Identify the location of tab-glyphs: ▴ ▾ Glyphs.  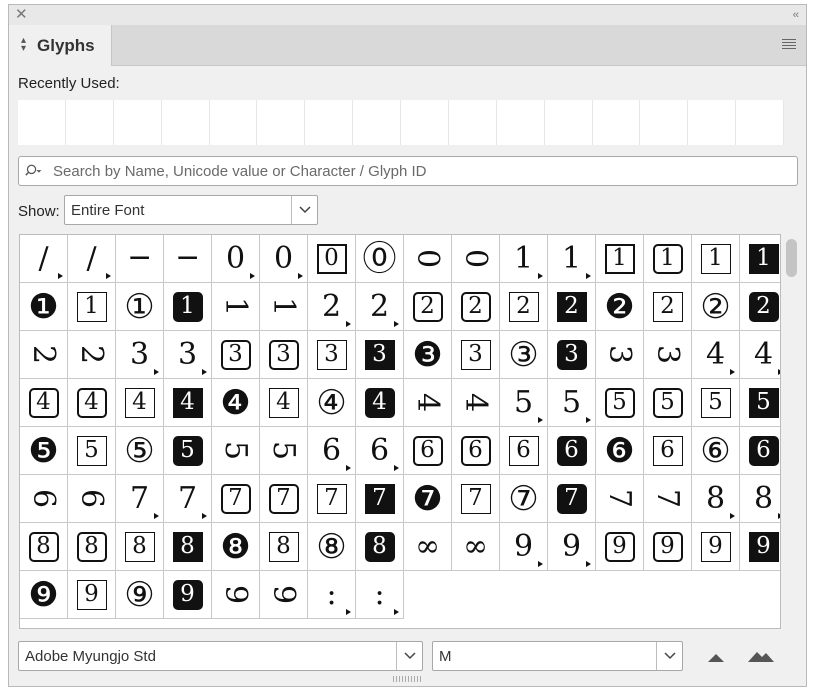
(60, 45).